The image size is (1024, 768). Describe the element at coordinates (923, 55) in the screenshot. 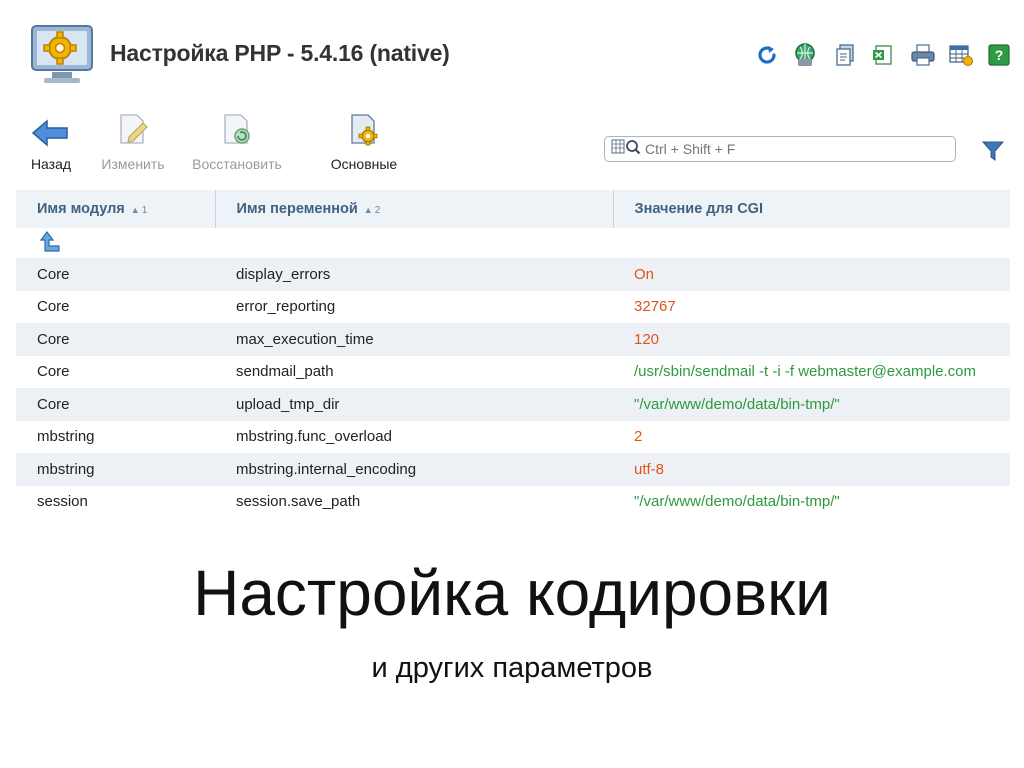

I see `print-icon` at that location.